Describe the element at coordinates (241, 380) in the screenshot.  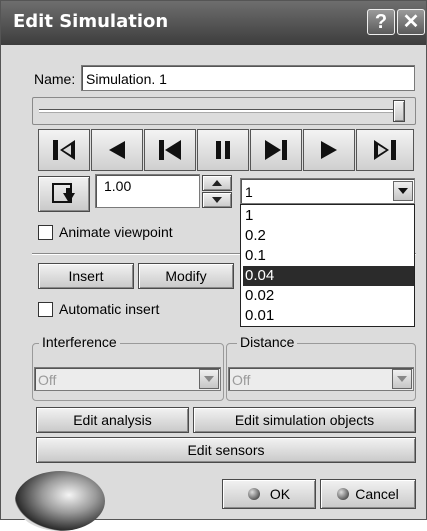
I see `distance-value: Off` at that location.